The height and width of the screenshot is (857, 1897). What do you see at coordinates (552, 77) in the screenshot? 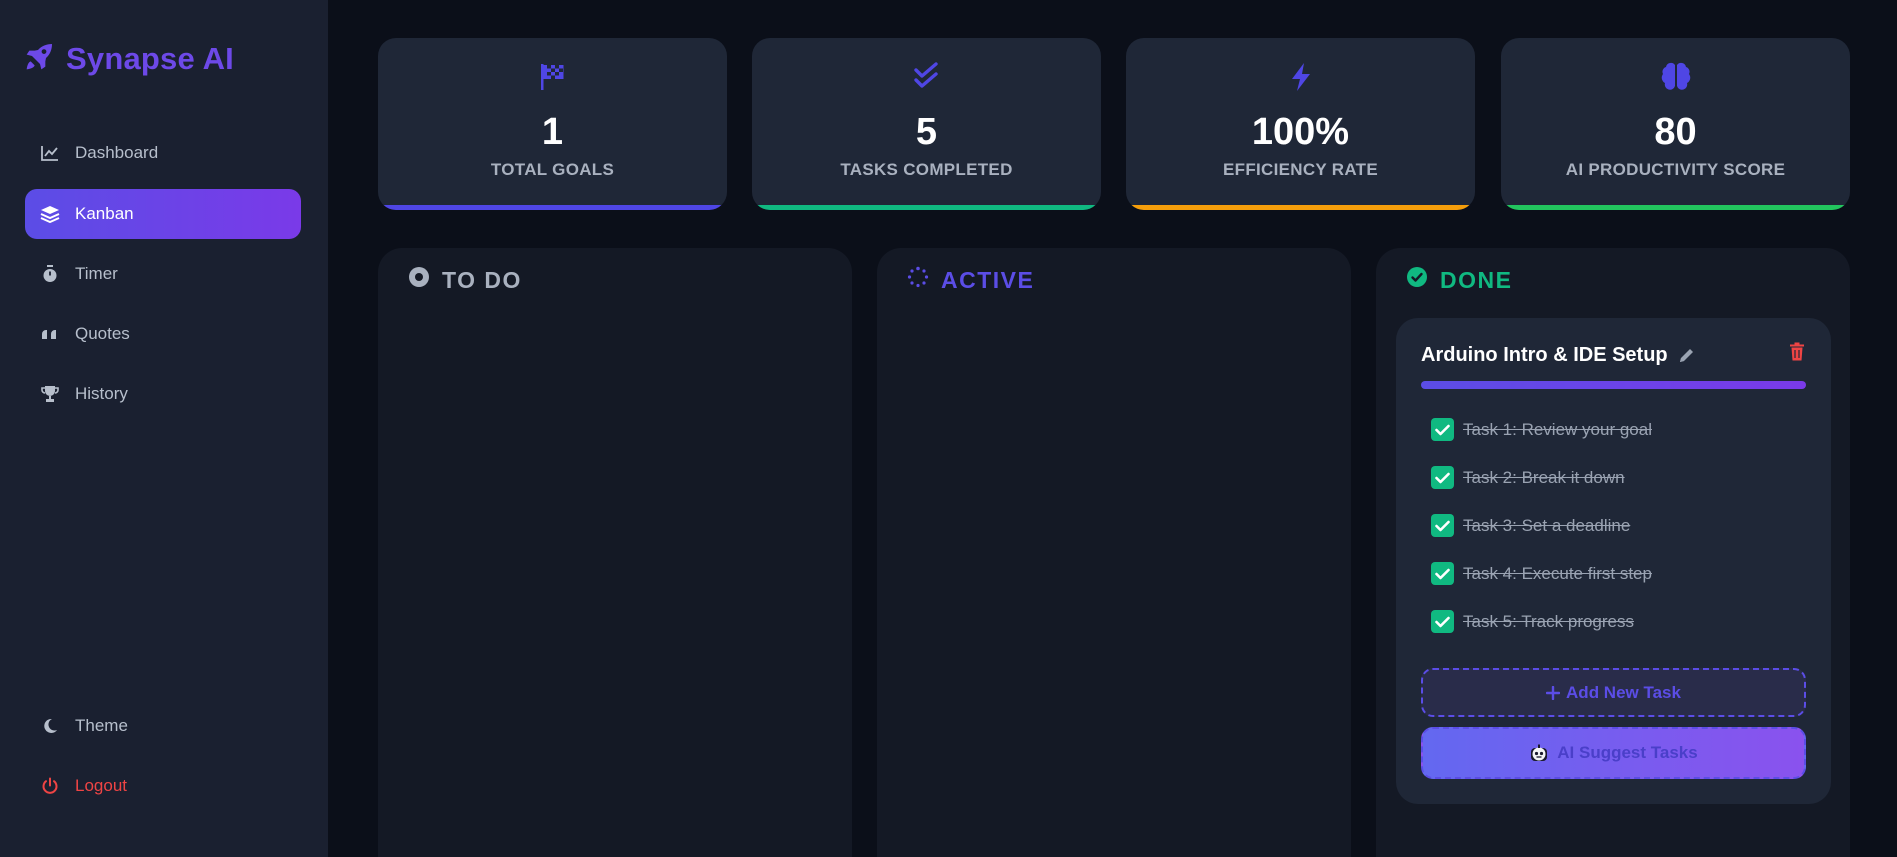
I see `flag-checkered-icon` at bounding box center [552, 77].